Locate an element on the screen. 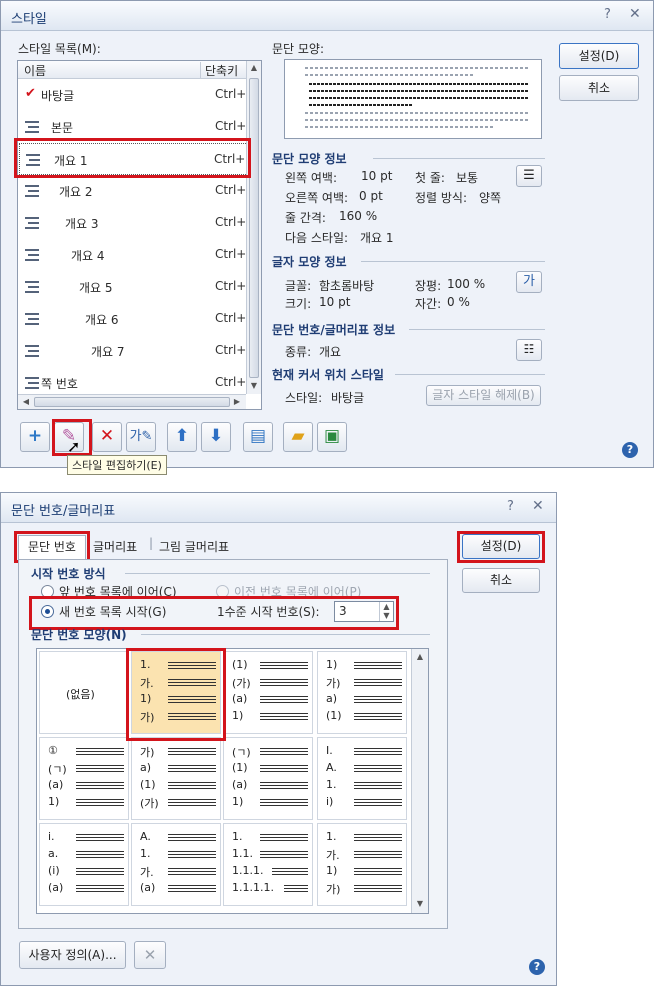 Image resolution: width=654 pixels, height=986 pixels. numbering-shape-option: I. A. 1. i) is located at coordinates (362, 778).